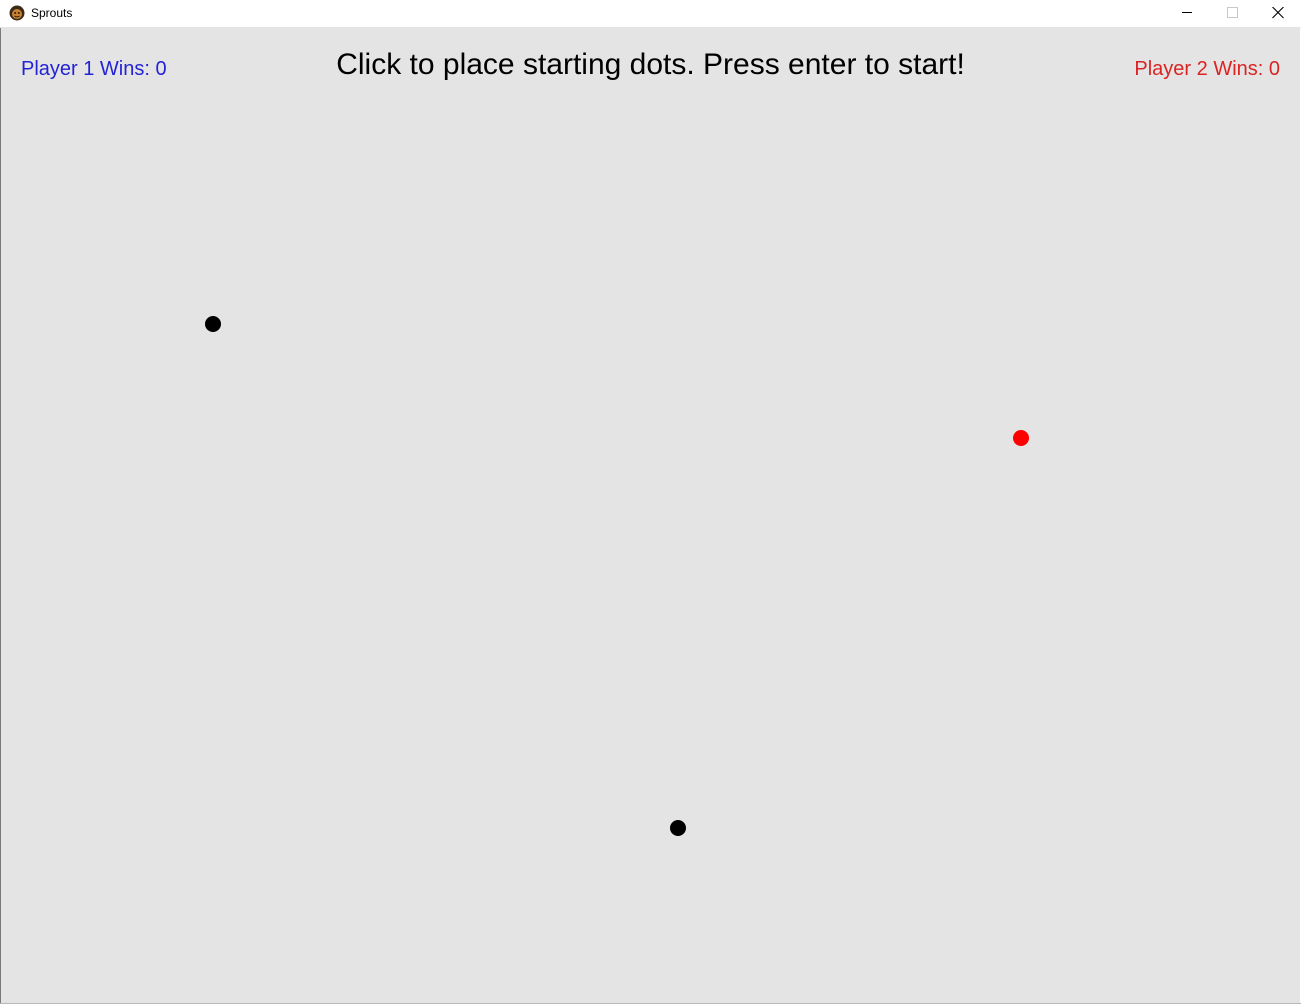 The width and height of the screenshot is (1301, 1004). I want to click on title-bar: Sprouts, so click(650, 14).